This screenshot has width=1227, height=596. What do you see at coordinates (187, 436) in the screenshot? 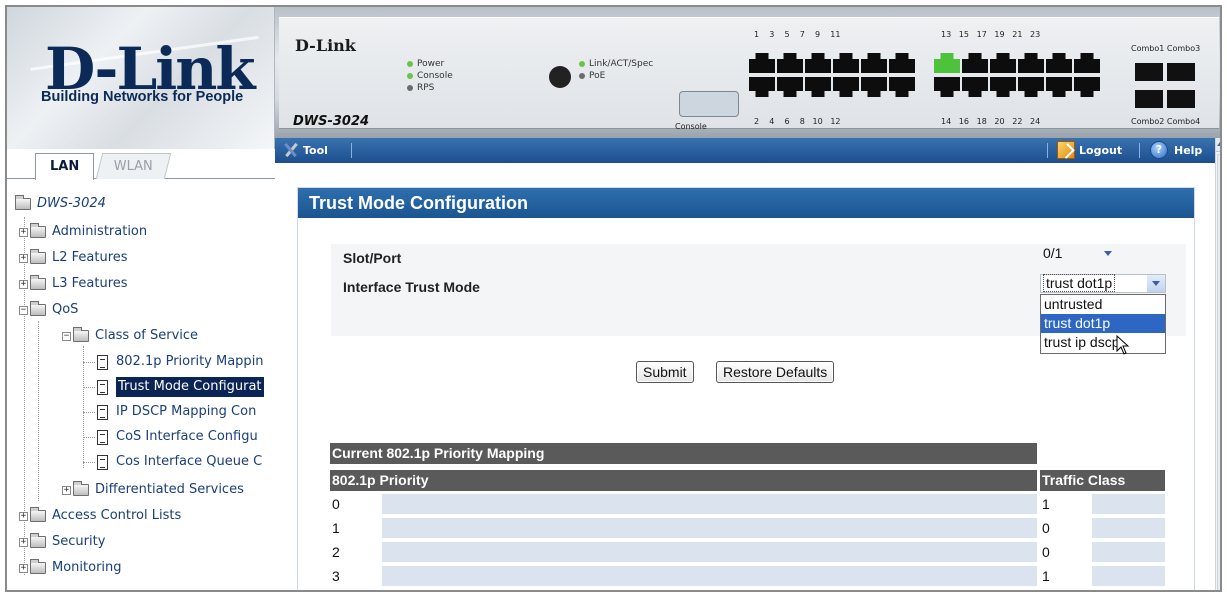
I see `tree-item-label: CoS Interface Configu` at bounding box center [187, 436].